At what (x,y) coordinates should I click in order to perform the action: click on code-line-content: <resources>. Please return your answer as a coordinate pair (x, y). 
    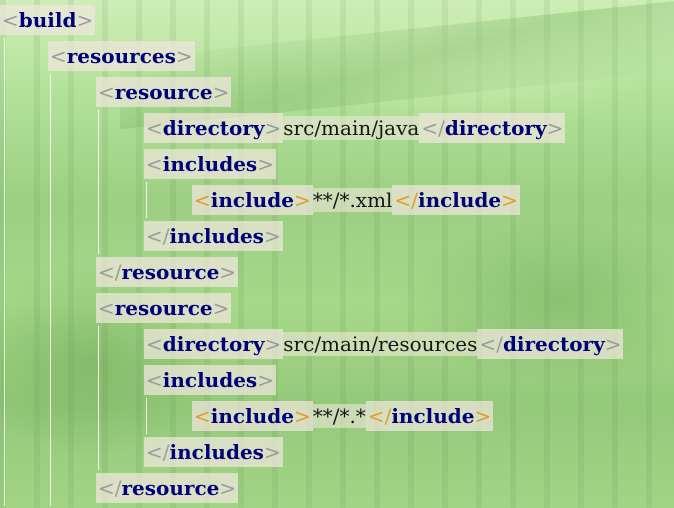
    Looking at the image, I should click on (121, 56).